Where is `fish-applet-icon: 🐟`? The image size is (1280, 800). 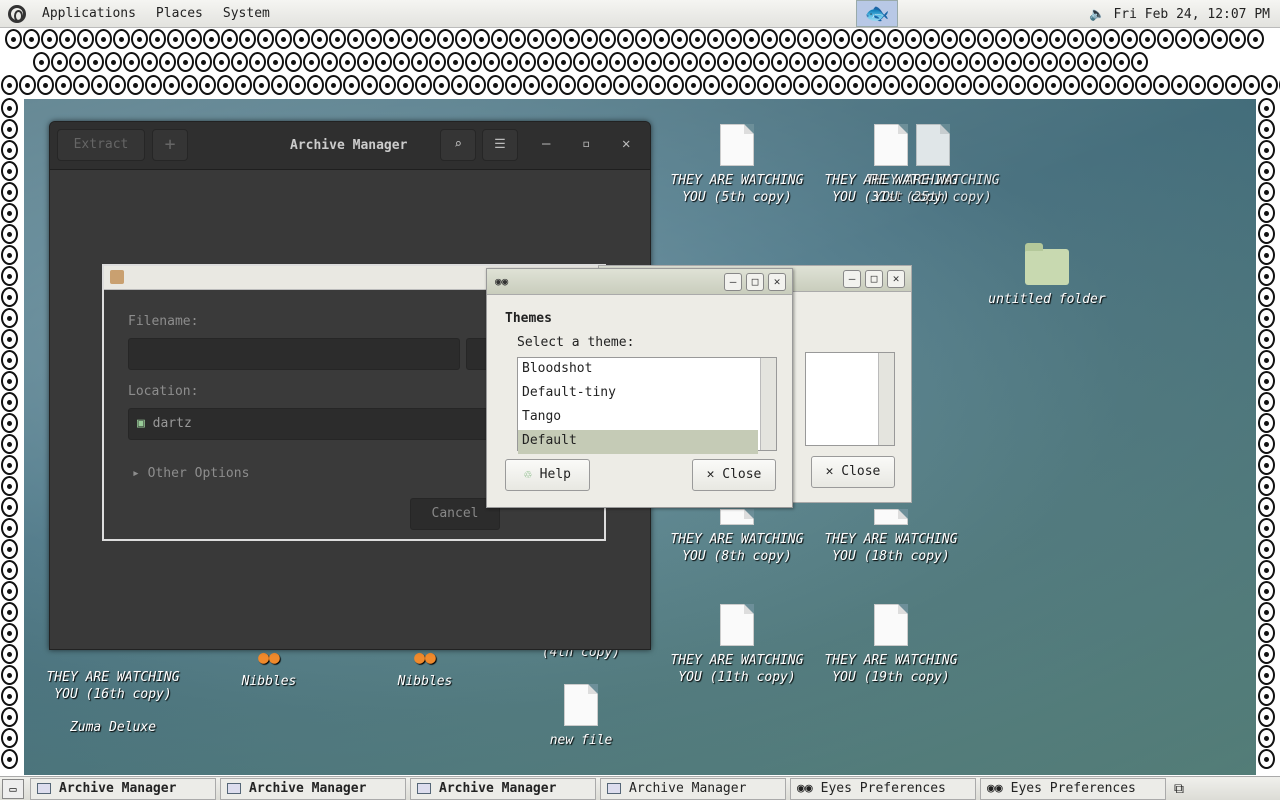
fish-applet-icon: 🐟 is located at coordinates (877, 13).